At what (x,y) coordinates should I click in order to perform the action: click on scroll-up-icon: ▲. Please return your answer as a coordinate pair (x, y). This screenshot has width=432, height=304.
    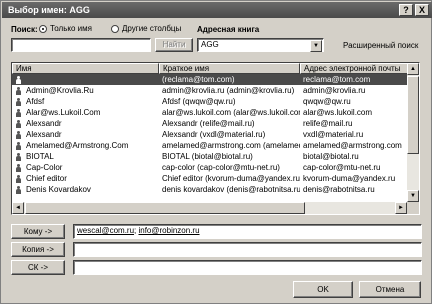
    Looking at the image, I should click on (413, 69).